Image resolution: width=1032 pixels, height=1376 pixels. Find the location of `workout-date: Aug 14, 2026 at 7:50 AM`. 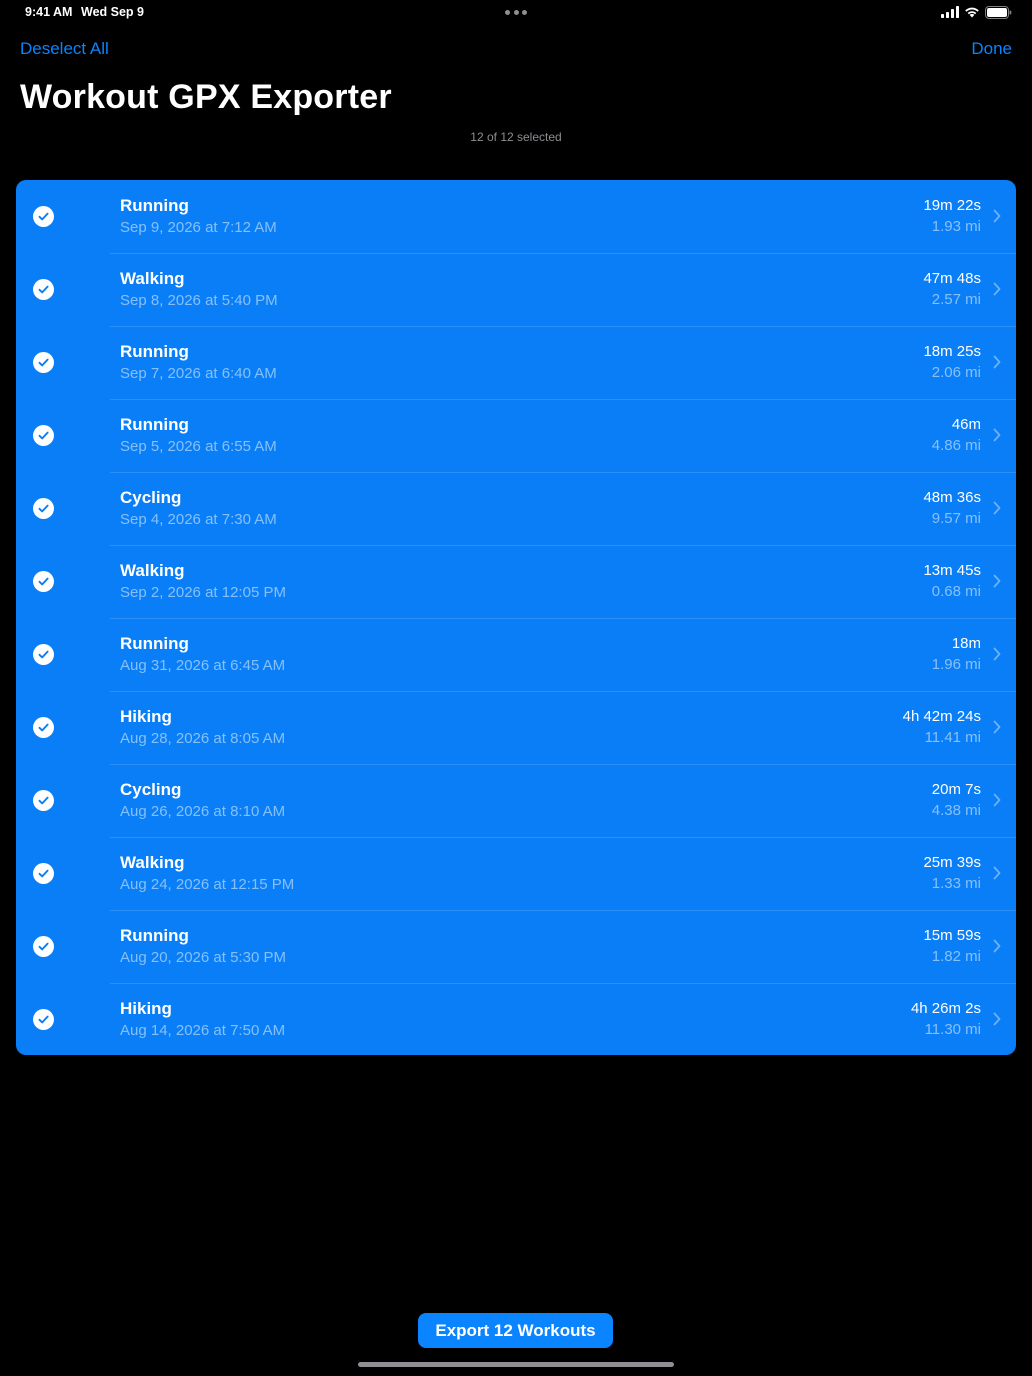

workout-date: Aug 14, 2026 at 7:50 AM is located at coordinates (203, 1030).